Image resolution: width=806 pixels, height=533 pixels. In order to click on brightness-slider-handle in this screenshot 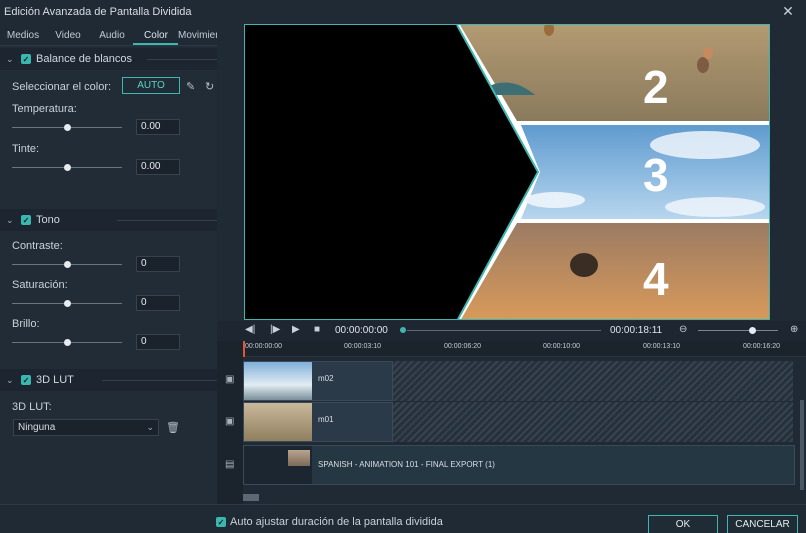, I will do `click(67, 342)`.